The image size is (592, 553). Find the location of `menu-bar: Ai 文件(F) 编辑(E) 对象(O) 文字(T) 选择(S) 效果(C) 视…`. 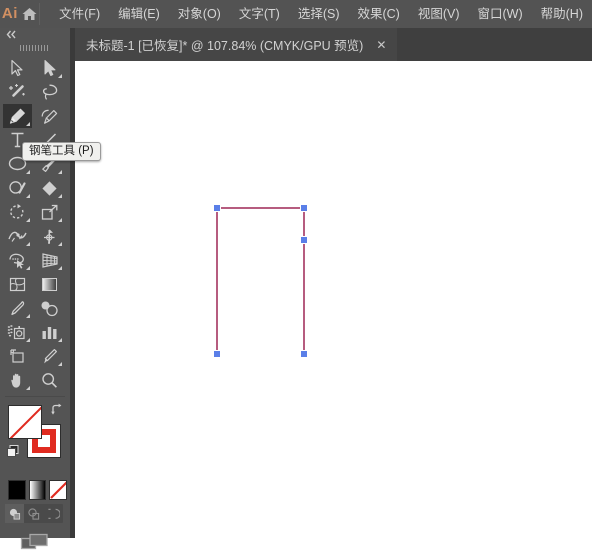

menu-bar: Ai 文件(F) 编辑(E) 对象(O) 文字(T) 选择(S) 效果(C) 视… is located at coordinates (296, 14).